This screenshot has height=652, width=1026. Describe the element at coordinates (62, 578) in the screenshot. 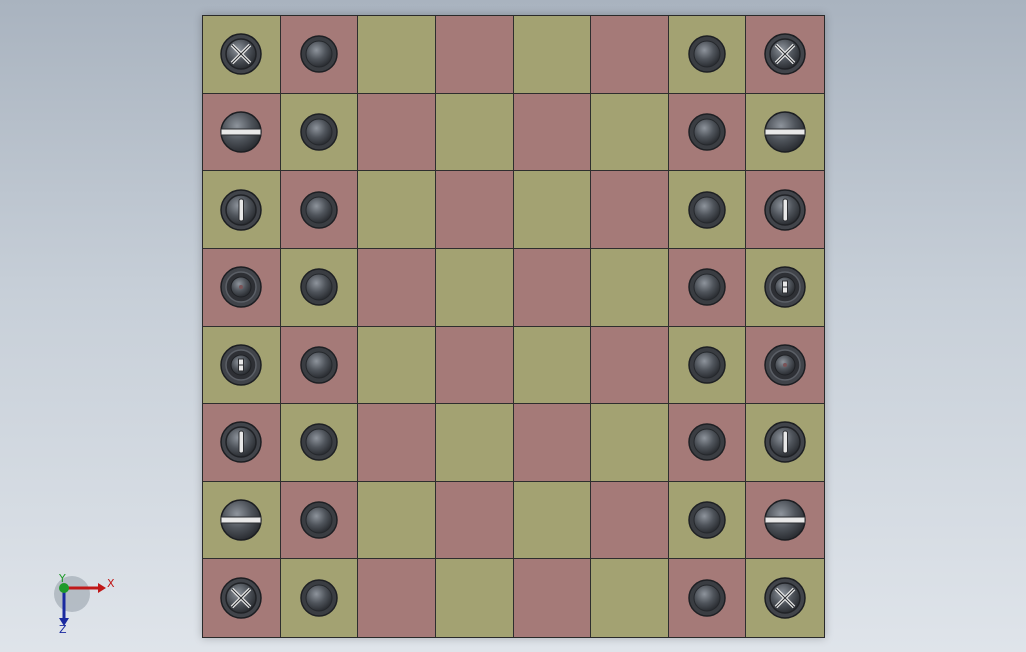

I see `y-axis-label: Y` at that location.